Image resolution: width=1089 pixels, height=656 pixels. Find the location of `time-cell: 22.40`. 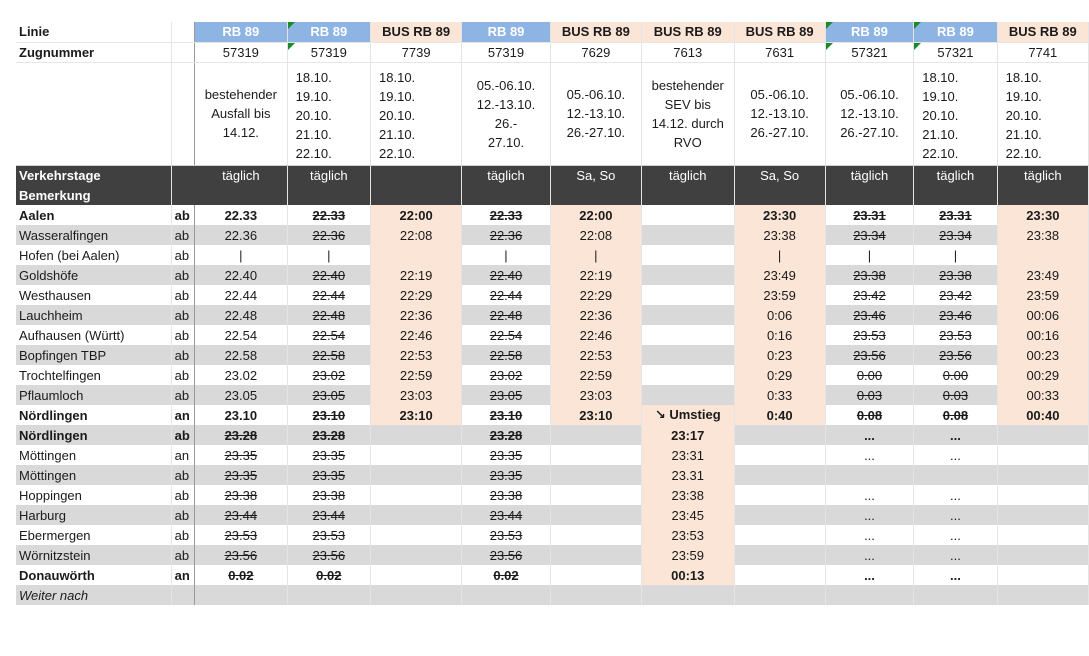

time-cell: 22.40 is located at coordinates (506, 275).